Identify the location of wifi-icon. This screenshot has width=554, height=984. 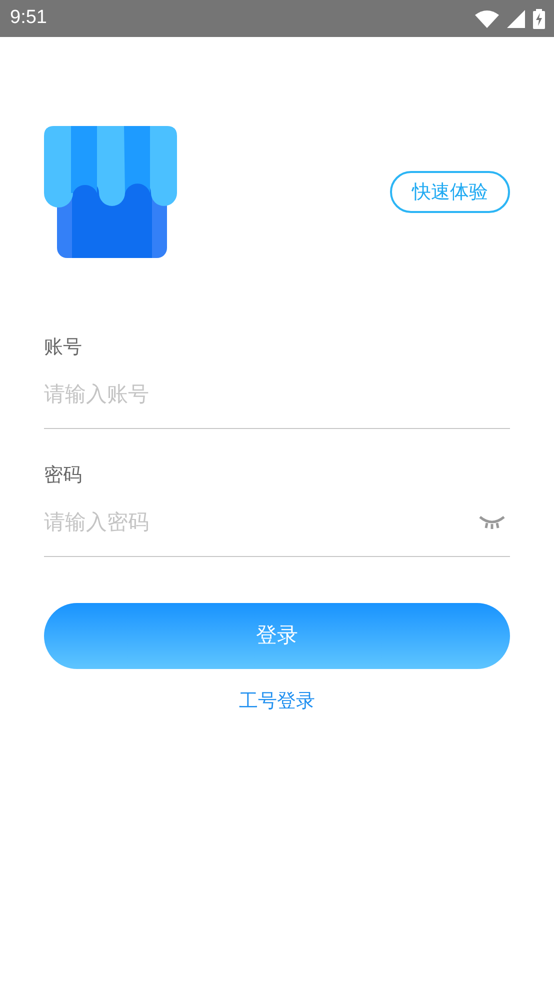
(487, 19).